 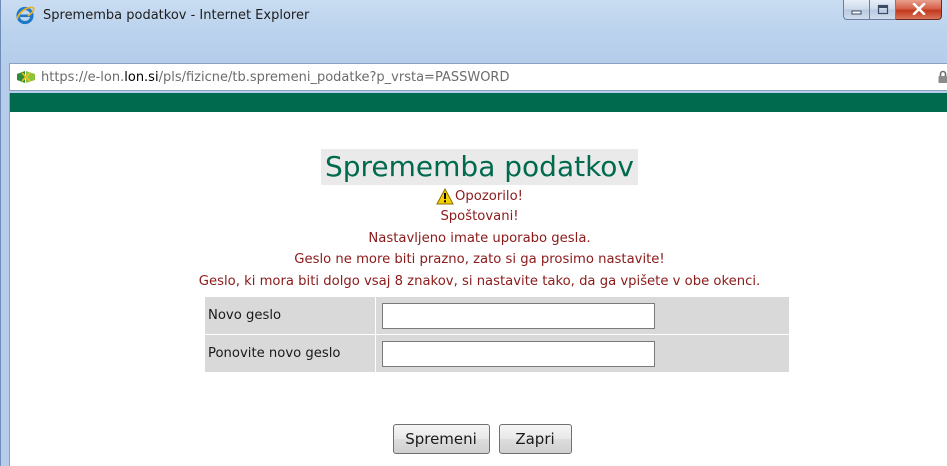 What do you see at coordinates (106, 77) in the screenshot?
I see `url-host-sub: e-lon.` at bounding box center [106, 77].